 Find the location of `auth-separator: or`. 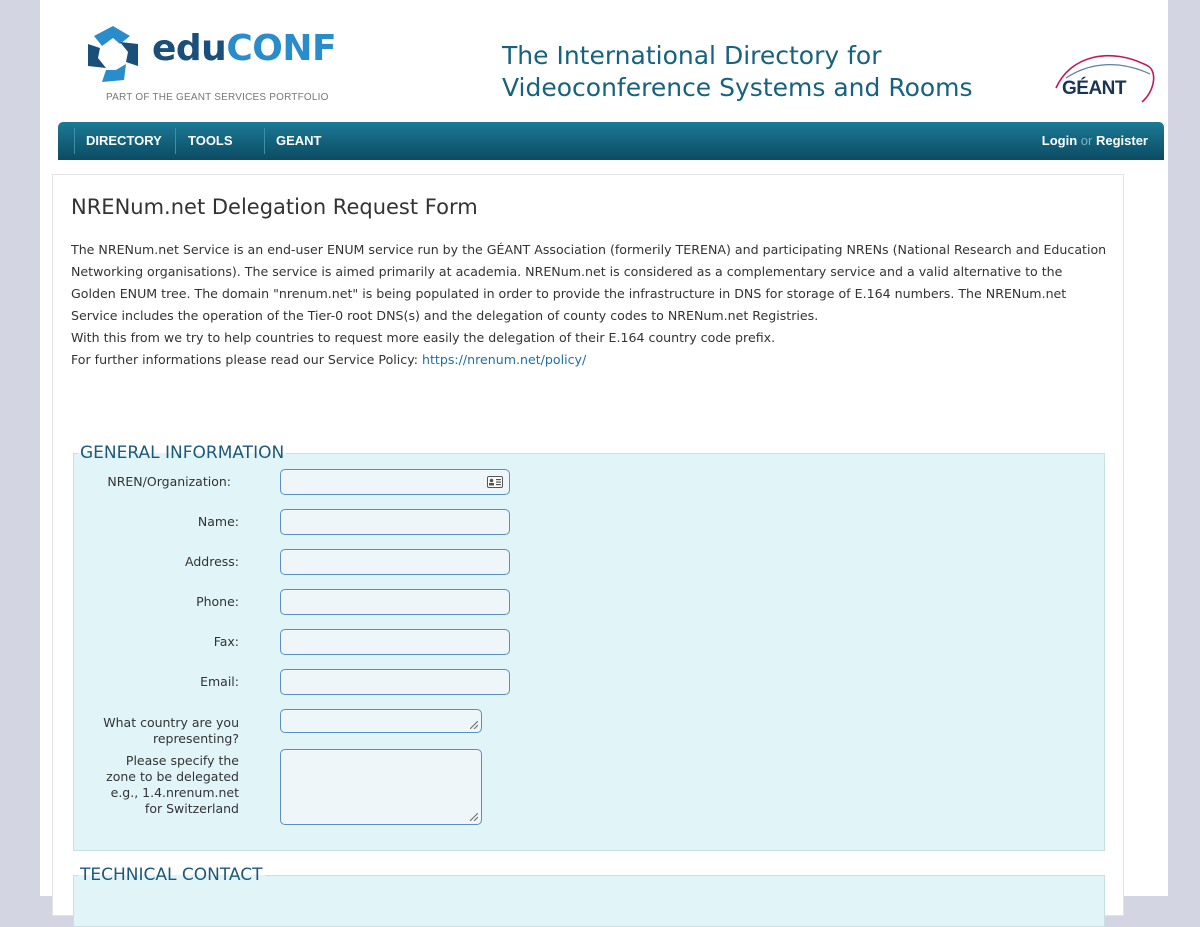

auth-separator: or is located at coordinates (1086, 140).